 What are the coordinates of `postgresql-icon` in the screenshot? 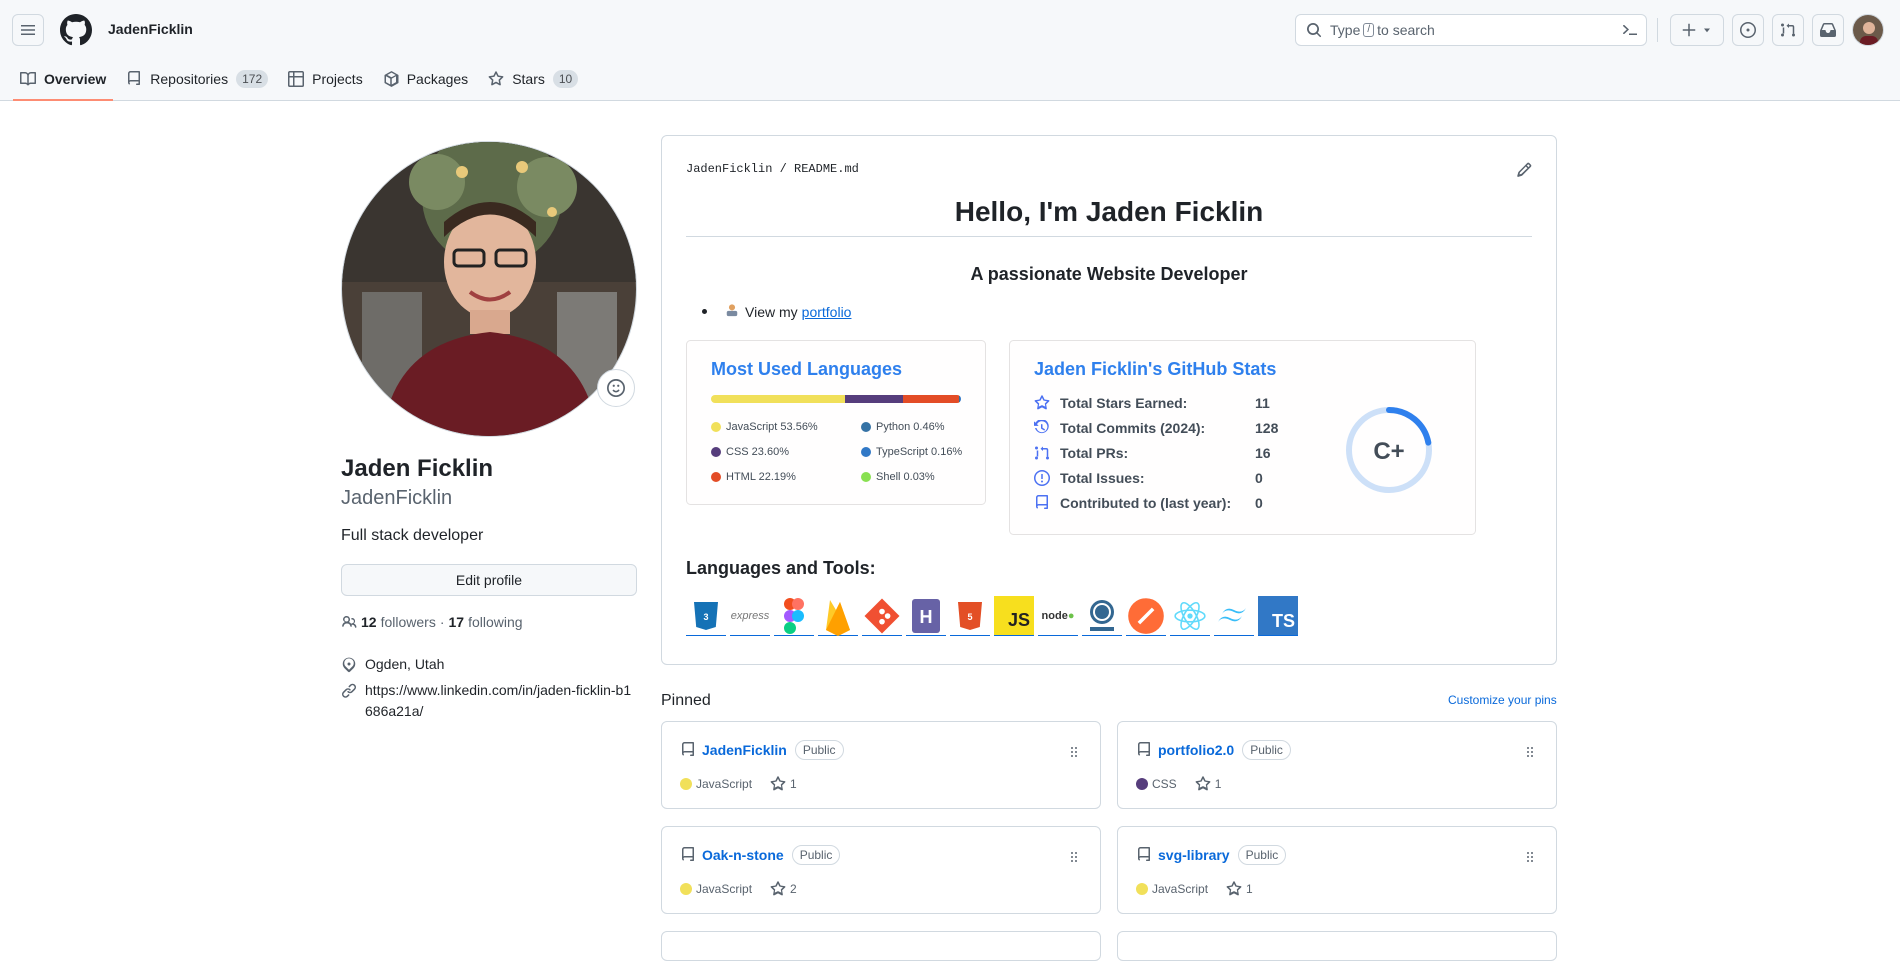 It's located at (1102, 616).